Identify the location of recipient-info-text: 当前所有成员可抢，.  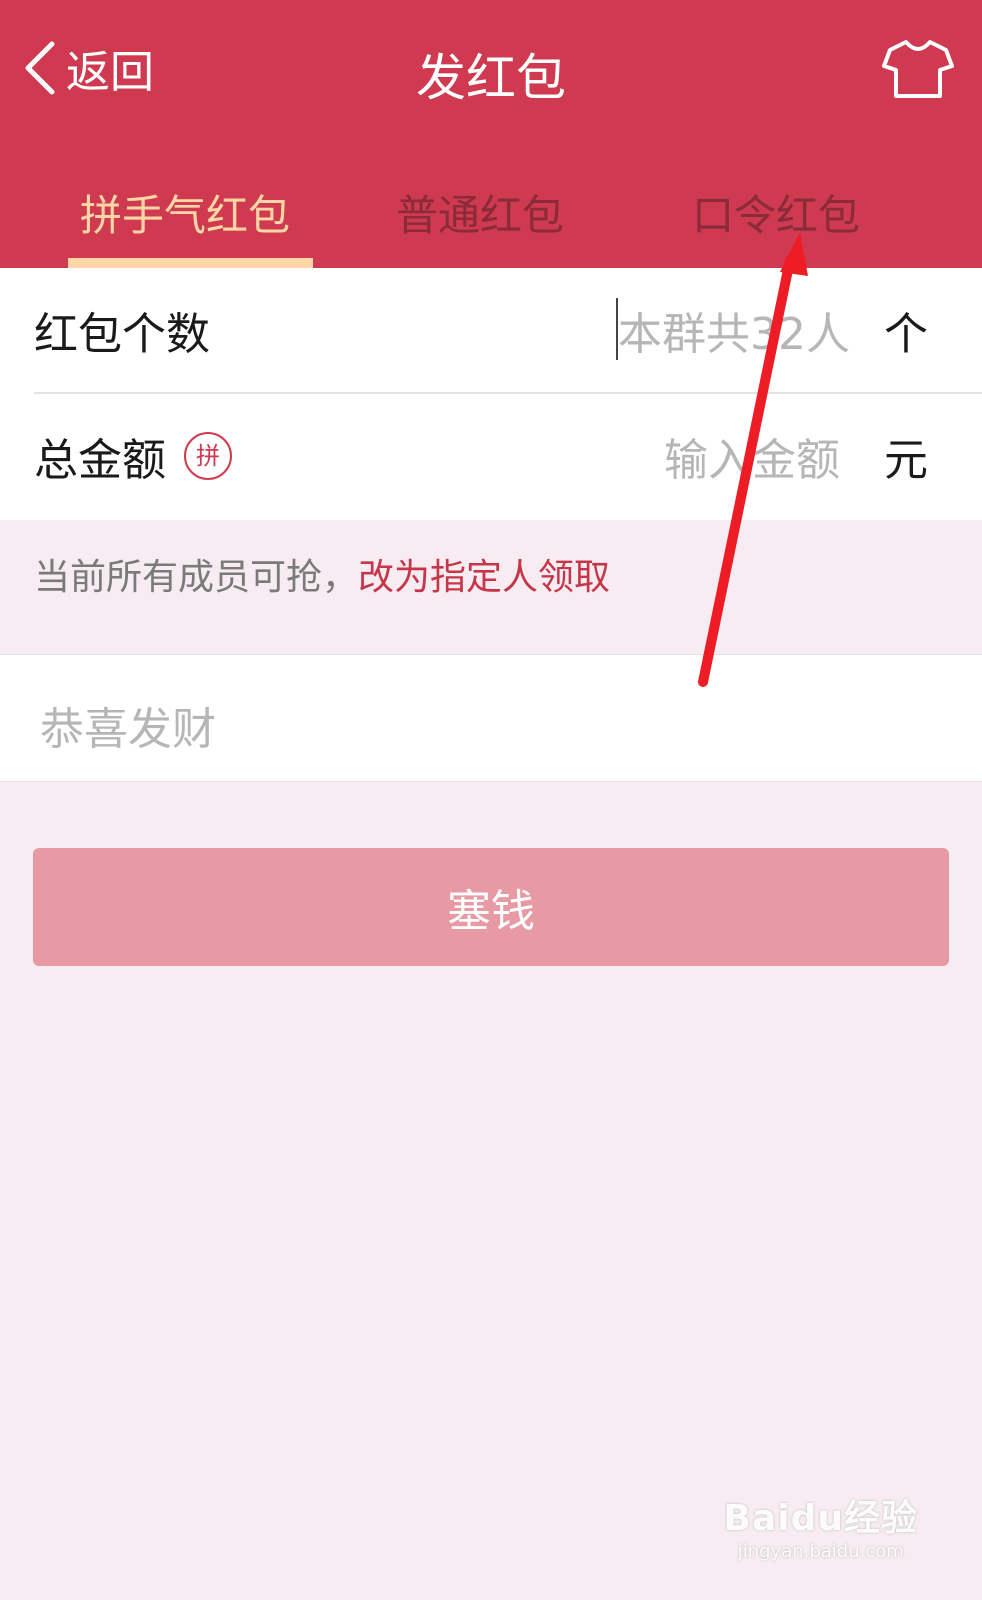
(196, 577).